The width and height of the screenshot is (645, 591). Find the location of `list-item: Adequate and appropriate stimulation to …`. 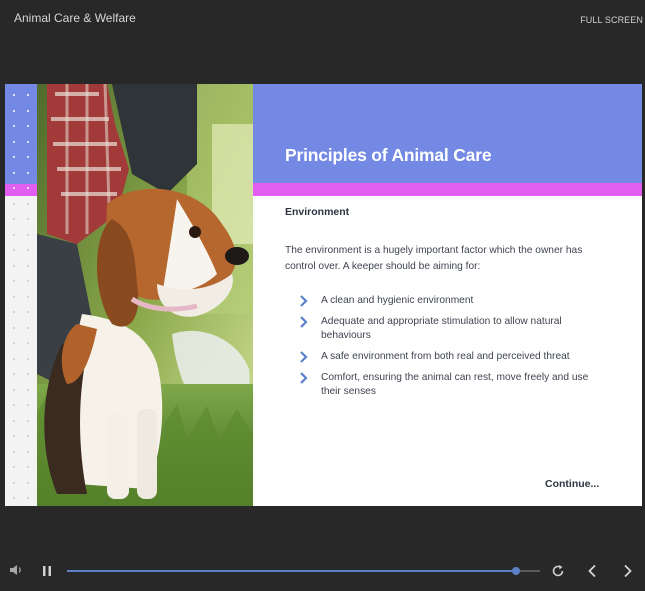

list-item: Adequate and appropriate stimulation to … is located at coordinates (454, 329).